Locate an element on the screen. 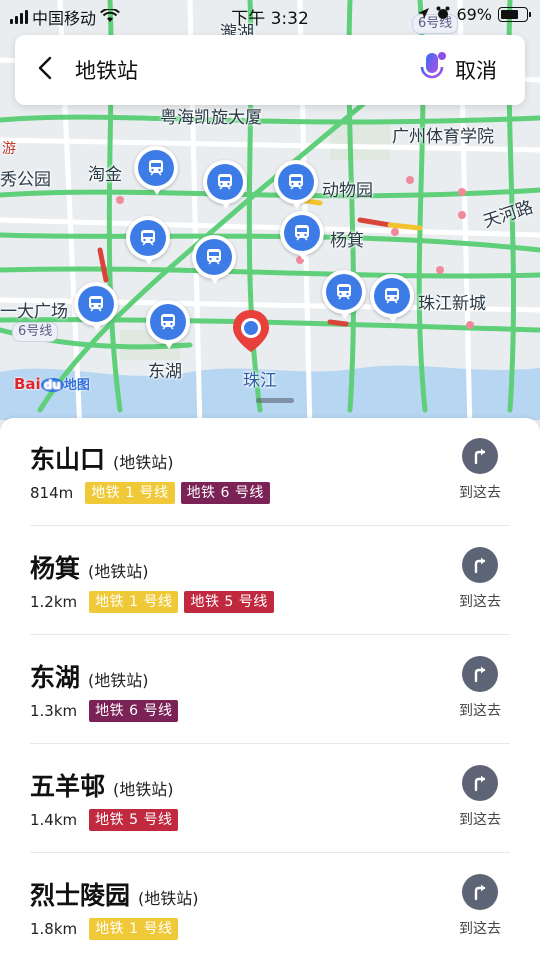  current-location-pin-icon is located at coordinates (251, 331).